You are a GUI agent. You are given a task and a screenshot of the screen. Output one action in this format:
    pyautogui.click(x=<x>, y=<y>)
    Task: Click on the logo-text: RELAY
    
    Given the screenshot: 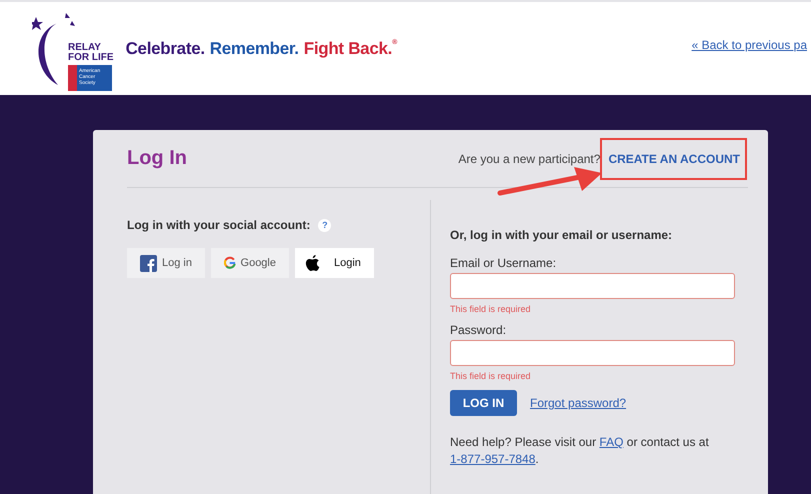 What is the action you would take?
    pyautogui.click(x=85, y=47)
    